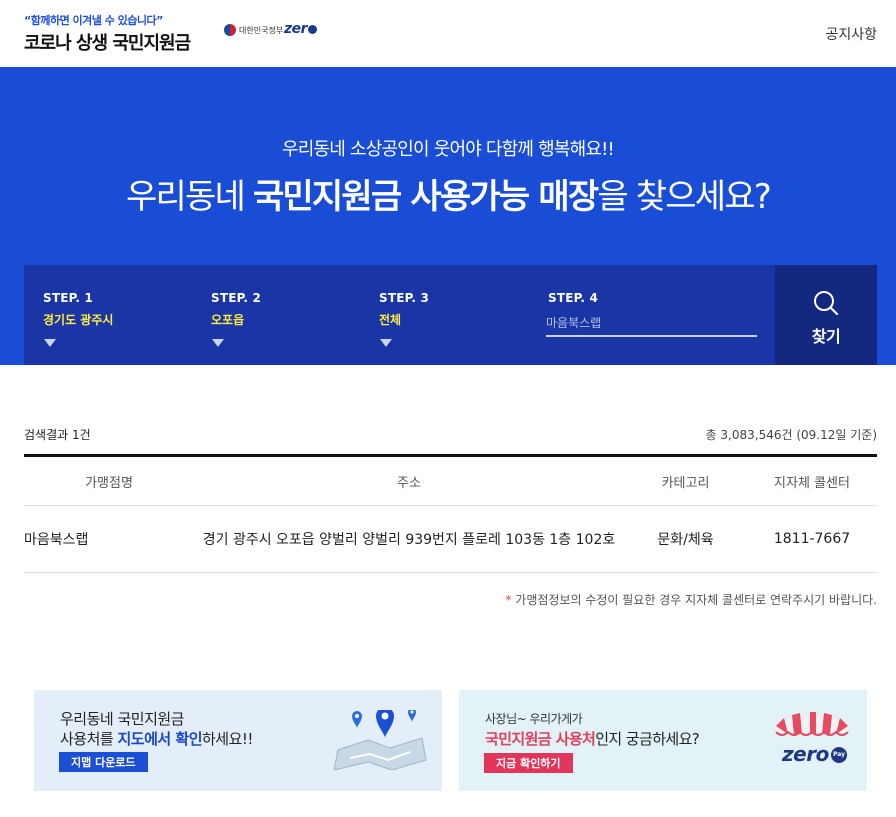 This screenshot has height=817, width=896. Describe the element at coordinates (380, 740) in the screenshot. I see `map-pins-icon` at that location.